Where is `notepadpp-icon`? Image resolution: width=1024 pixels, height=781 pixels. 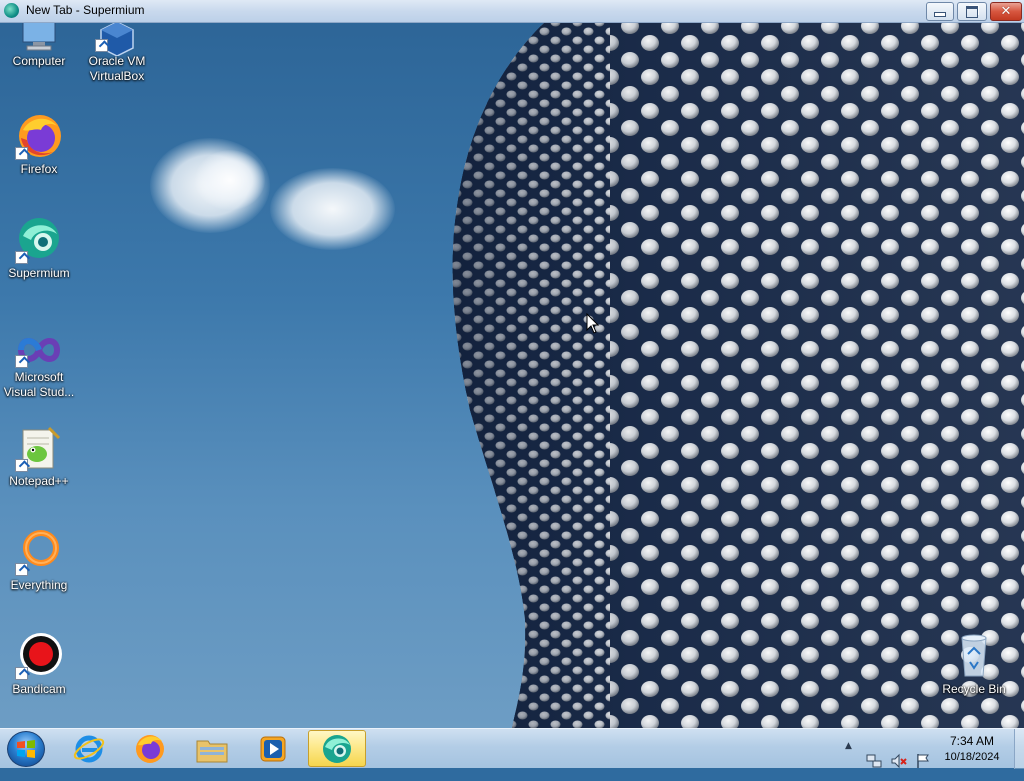 notepadpp-icon is located at coordinates (39, 448).